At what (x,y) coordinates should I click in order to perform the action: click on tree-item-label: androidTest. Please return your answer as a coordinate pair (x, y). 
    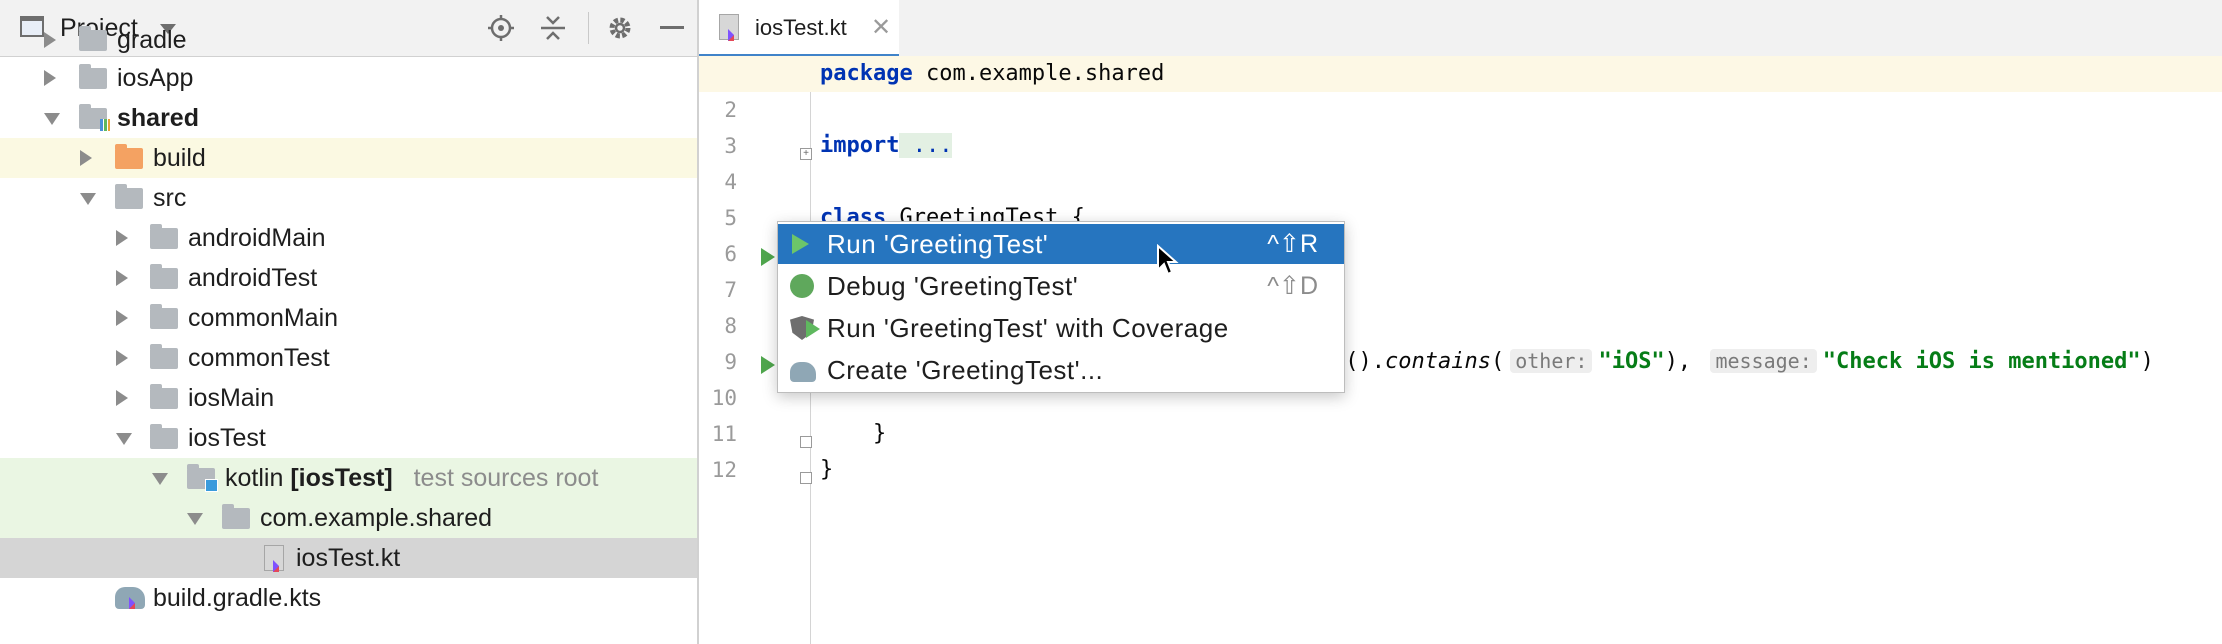
    Looking at the image, I should click on (253, 278).